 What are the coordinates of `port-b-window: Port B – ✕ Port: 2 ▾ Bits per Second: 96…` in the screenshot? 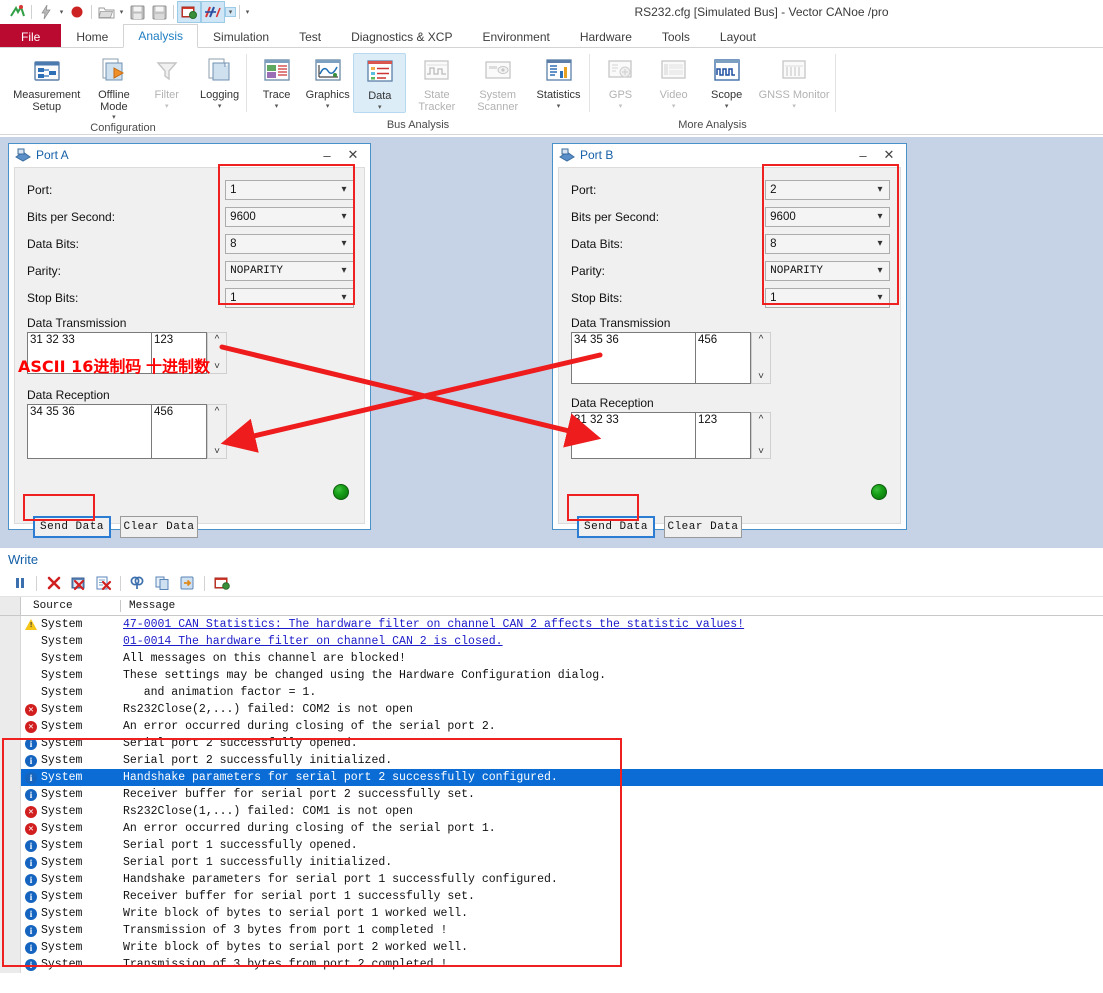 It's located at (729, 340).